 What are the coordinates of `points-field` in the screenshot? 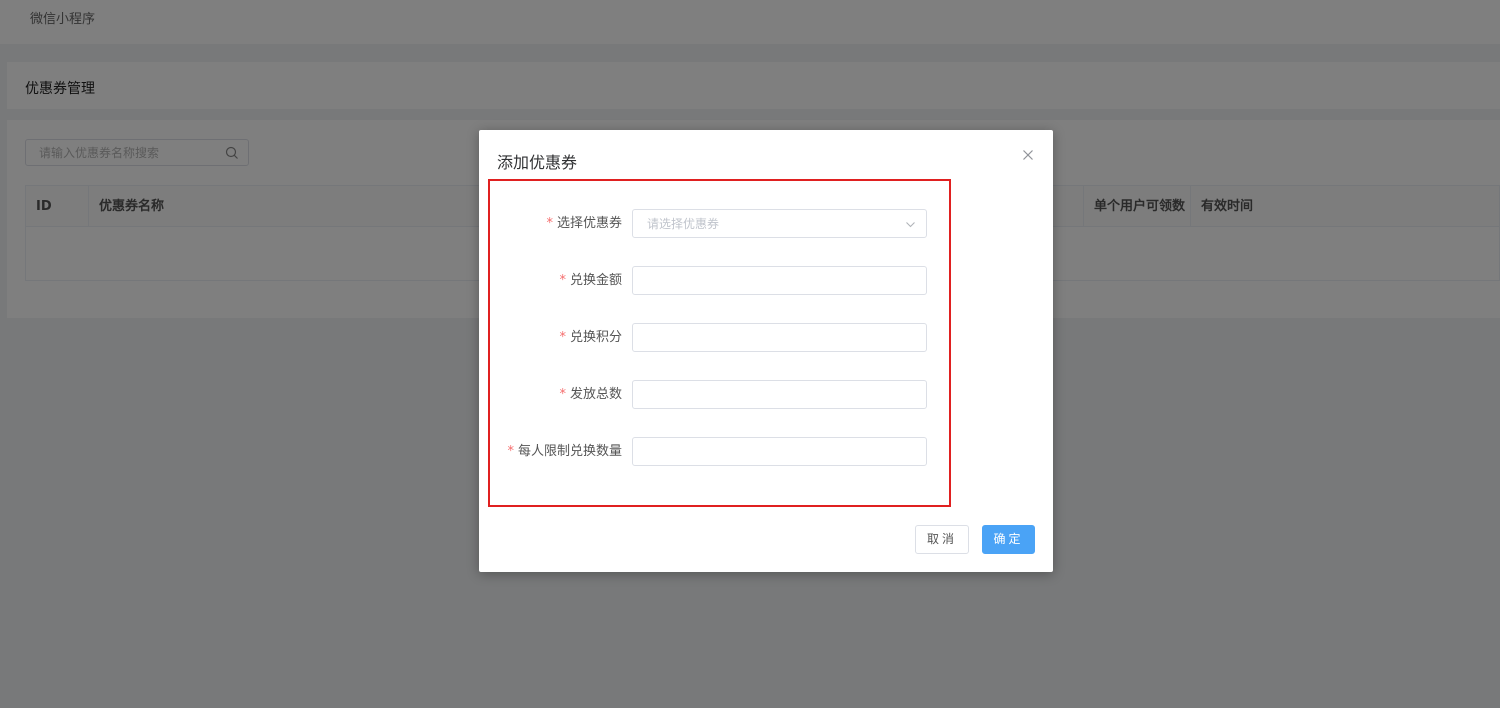 It's located at (779, 337).